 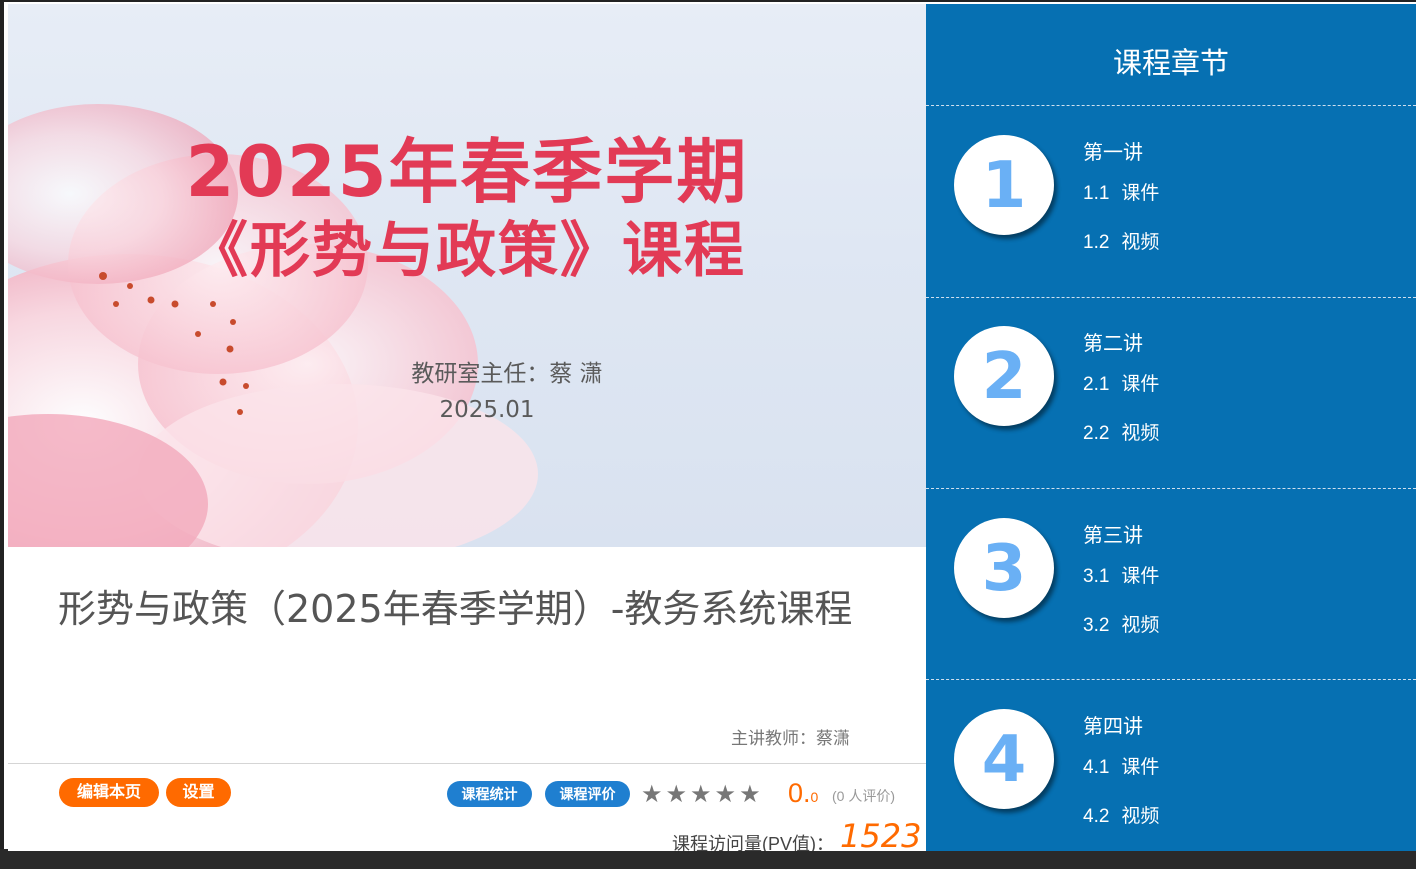 What do you see at coordinates (1096, 384) in the screenshot?
I see `item-number: 2.1` at bounding box center [1096, 384].